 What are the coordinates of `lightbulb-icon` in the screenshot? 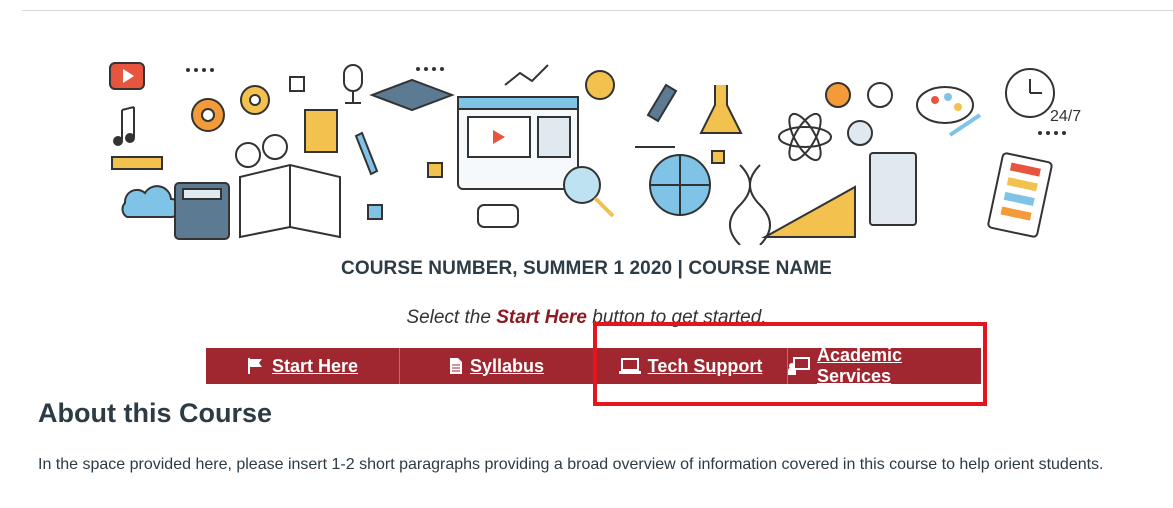 It's located at (600, 85).